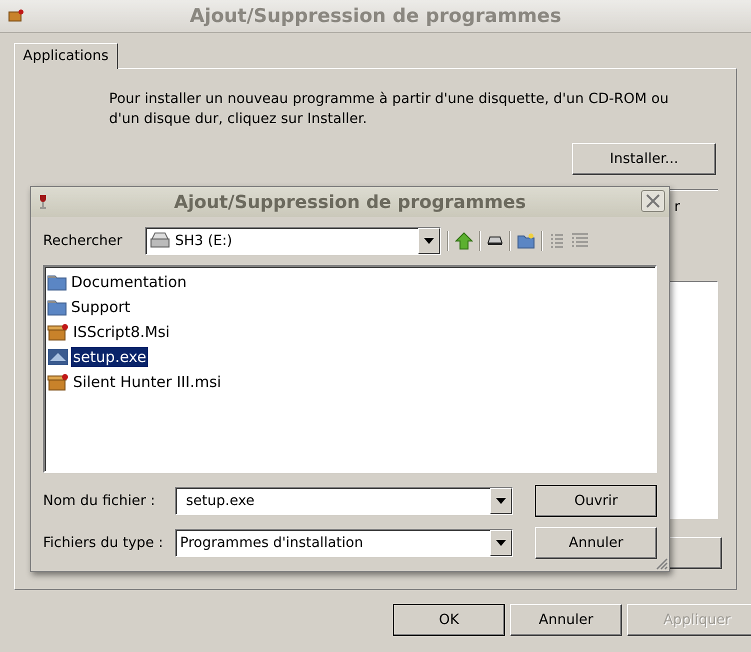 The width and height of the screenshot is (751, 652). Describe the element at coordinates (66, 56) in the screenshot. I see `tab: Applications` at that location.